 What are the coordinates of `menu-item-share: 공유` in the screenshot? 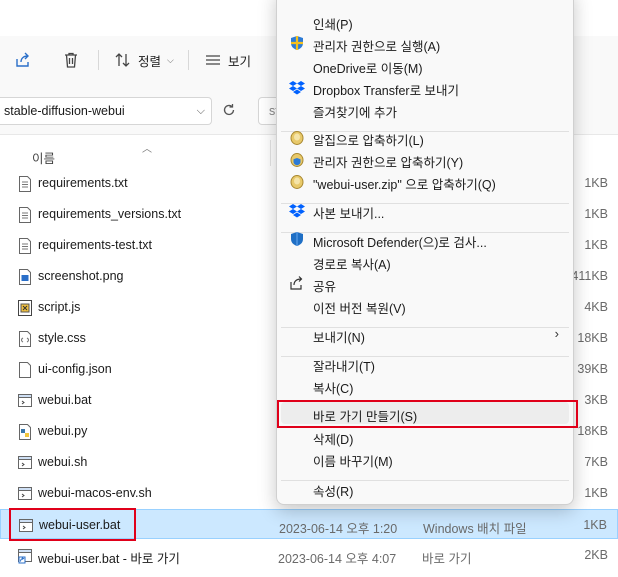 It's located at (425, 283).